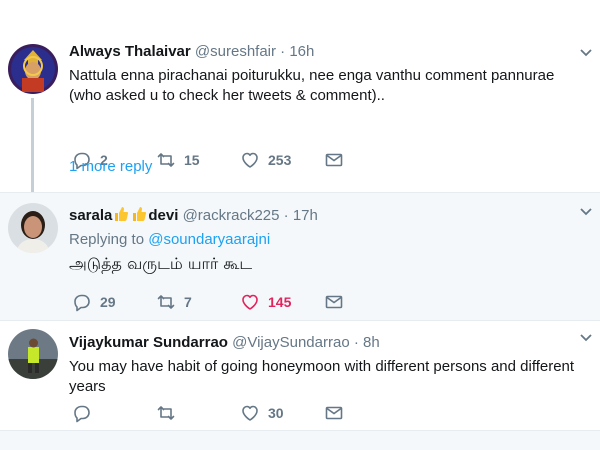  I want to click on bottom-strip, so click(300, 440).